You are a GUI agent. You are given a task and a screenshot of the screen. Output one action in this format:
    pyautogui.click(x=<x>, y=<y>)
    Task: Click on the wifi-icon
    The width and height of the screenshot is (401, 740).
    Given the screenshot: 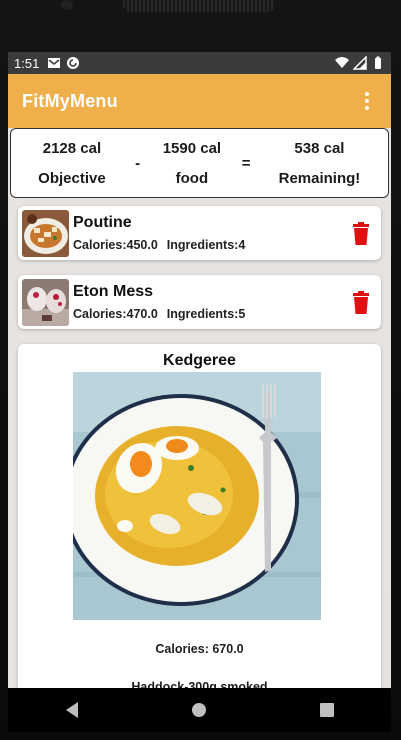 What is the action you would take?
    pyautogui.click(x=342, y=62)
    